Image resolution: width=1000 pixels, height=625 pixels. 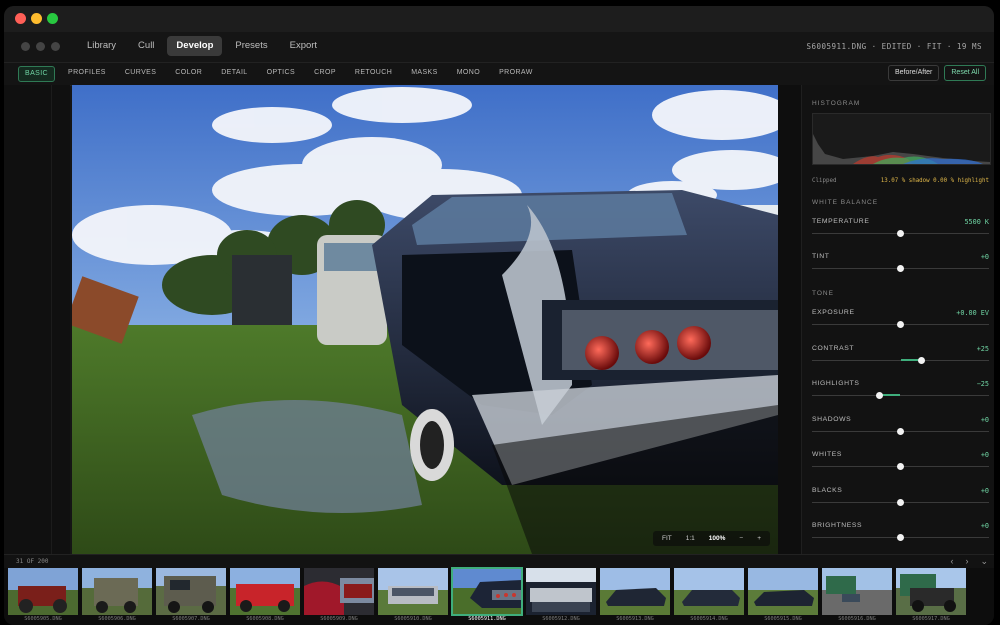 What do you see at coordinates (195, 46) in the screenshot?
I see `mode-tab-develop: Develop` at bounding box center [195, 46].